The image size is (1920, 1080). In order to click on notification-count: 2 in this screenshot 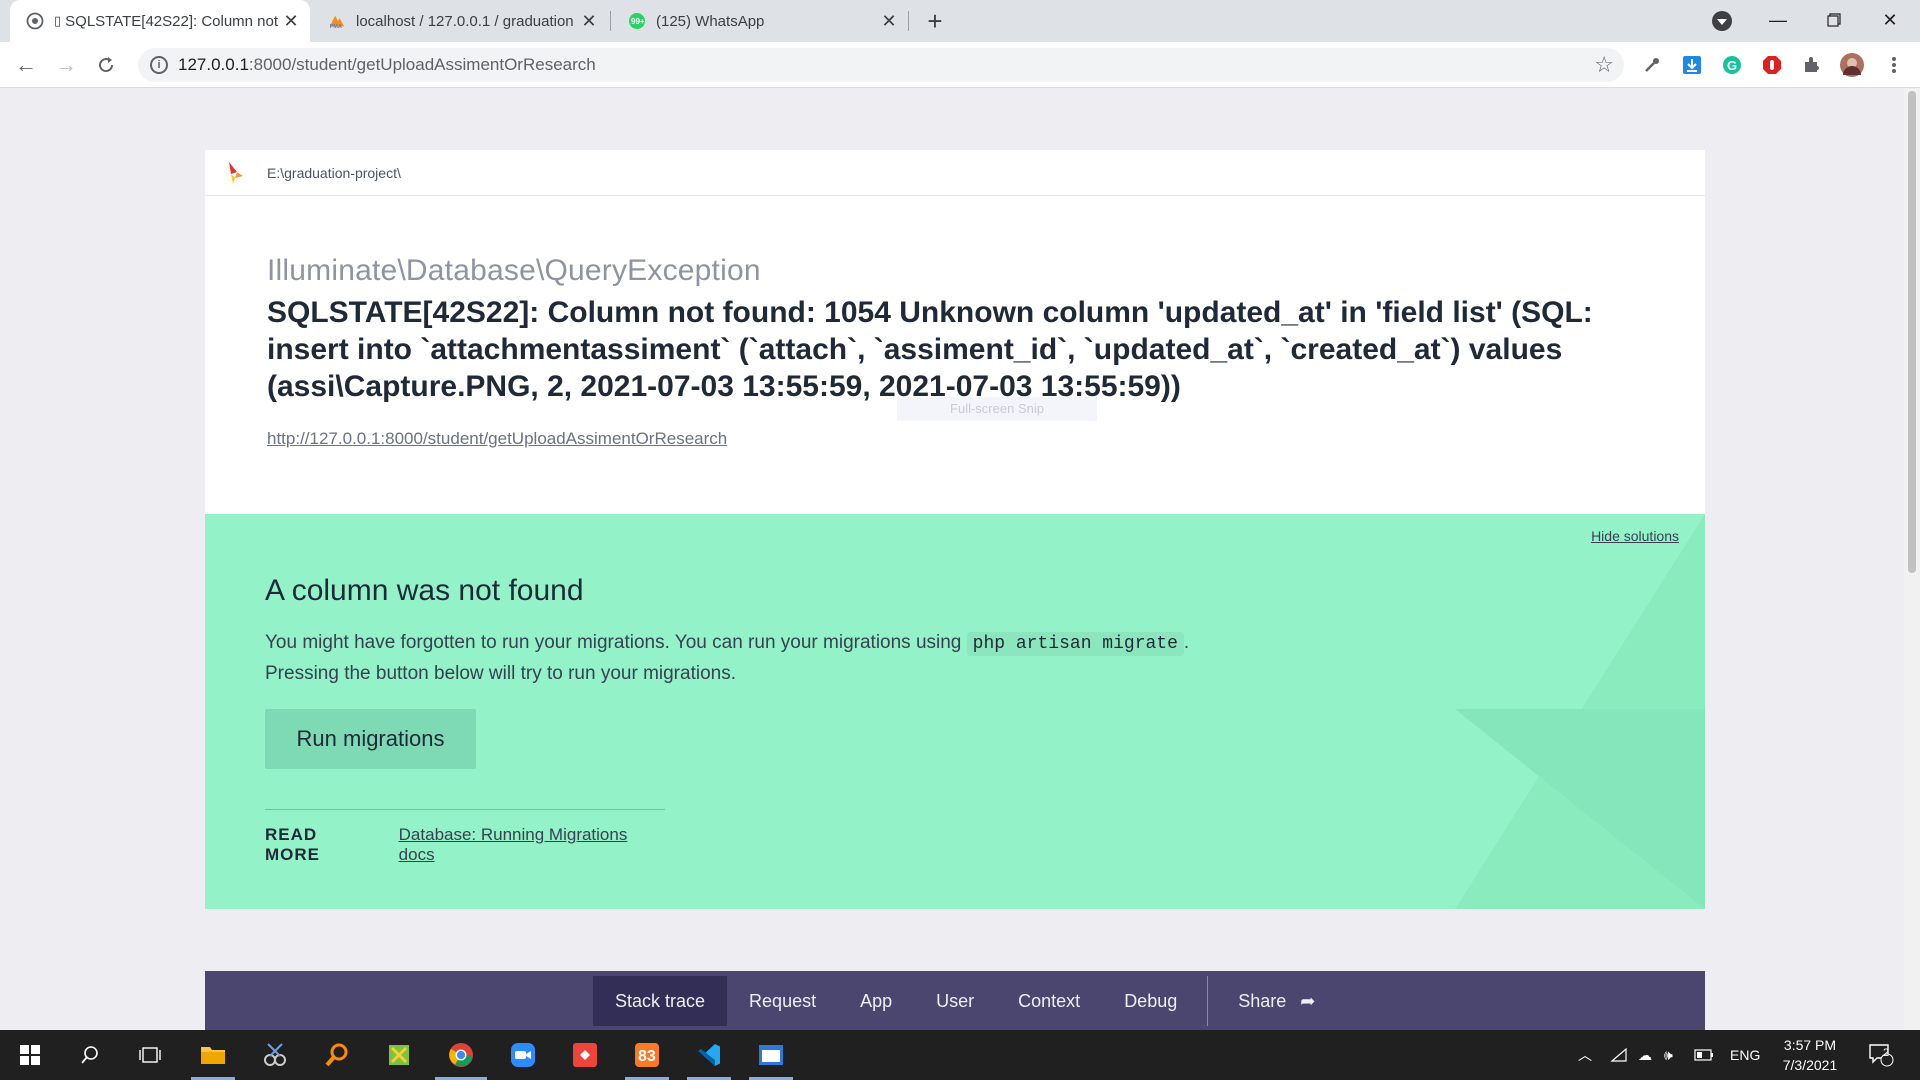, I will do `click(1886, 1053)`.